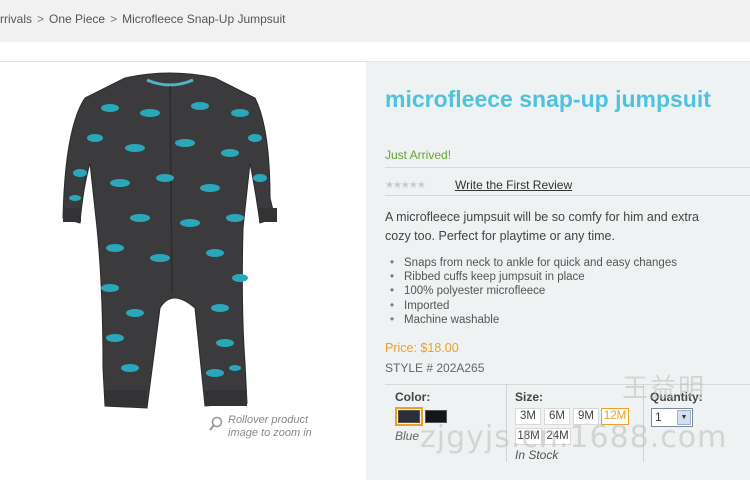  Describe the element at coordinates (413, 397) in the screenshot. I see `color-label: Color:` at that location.